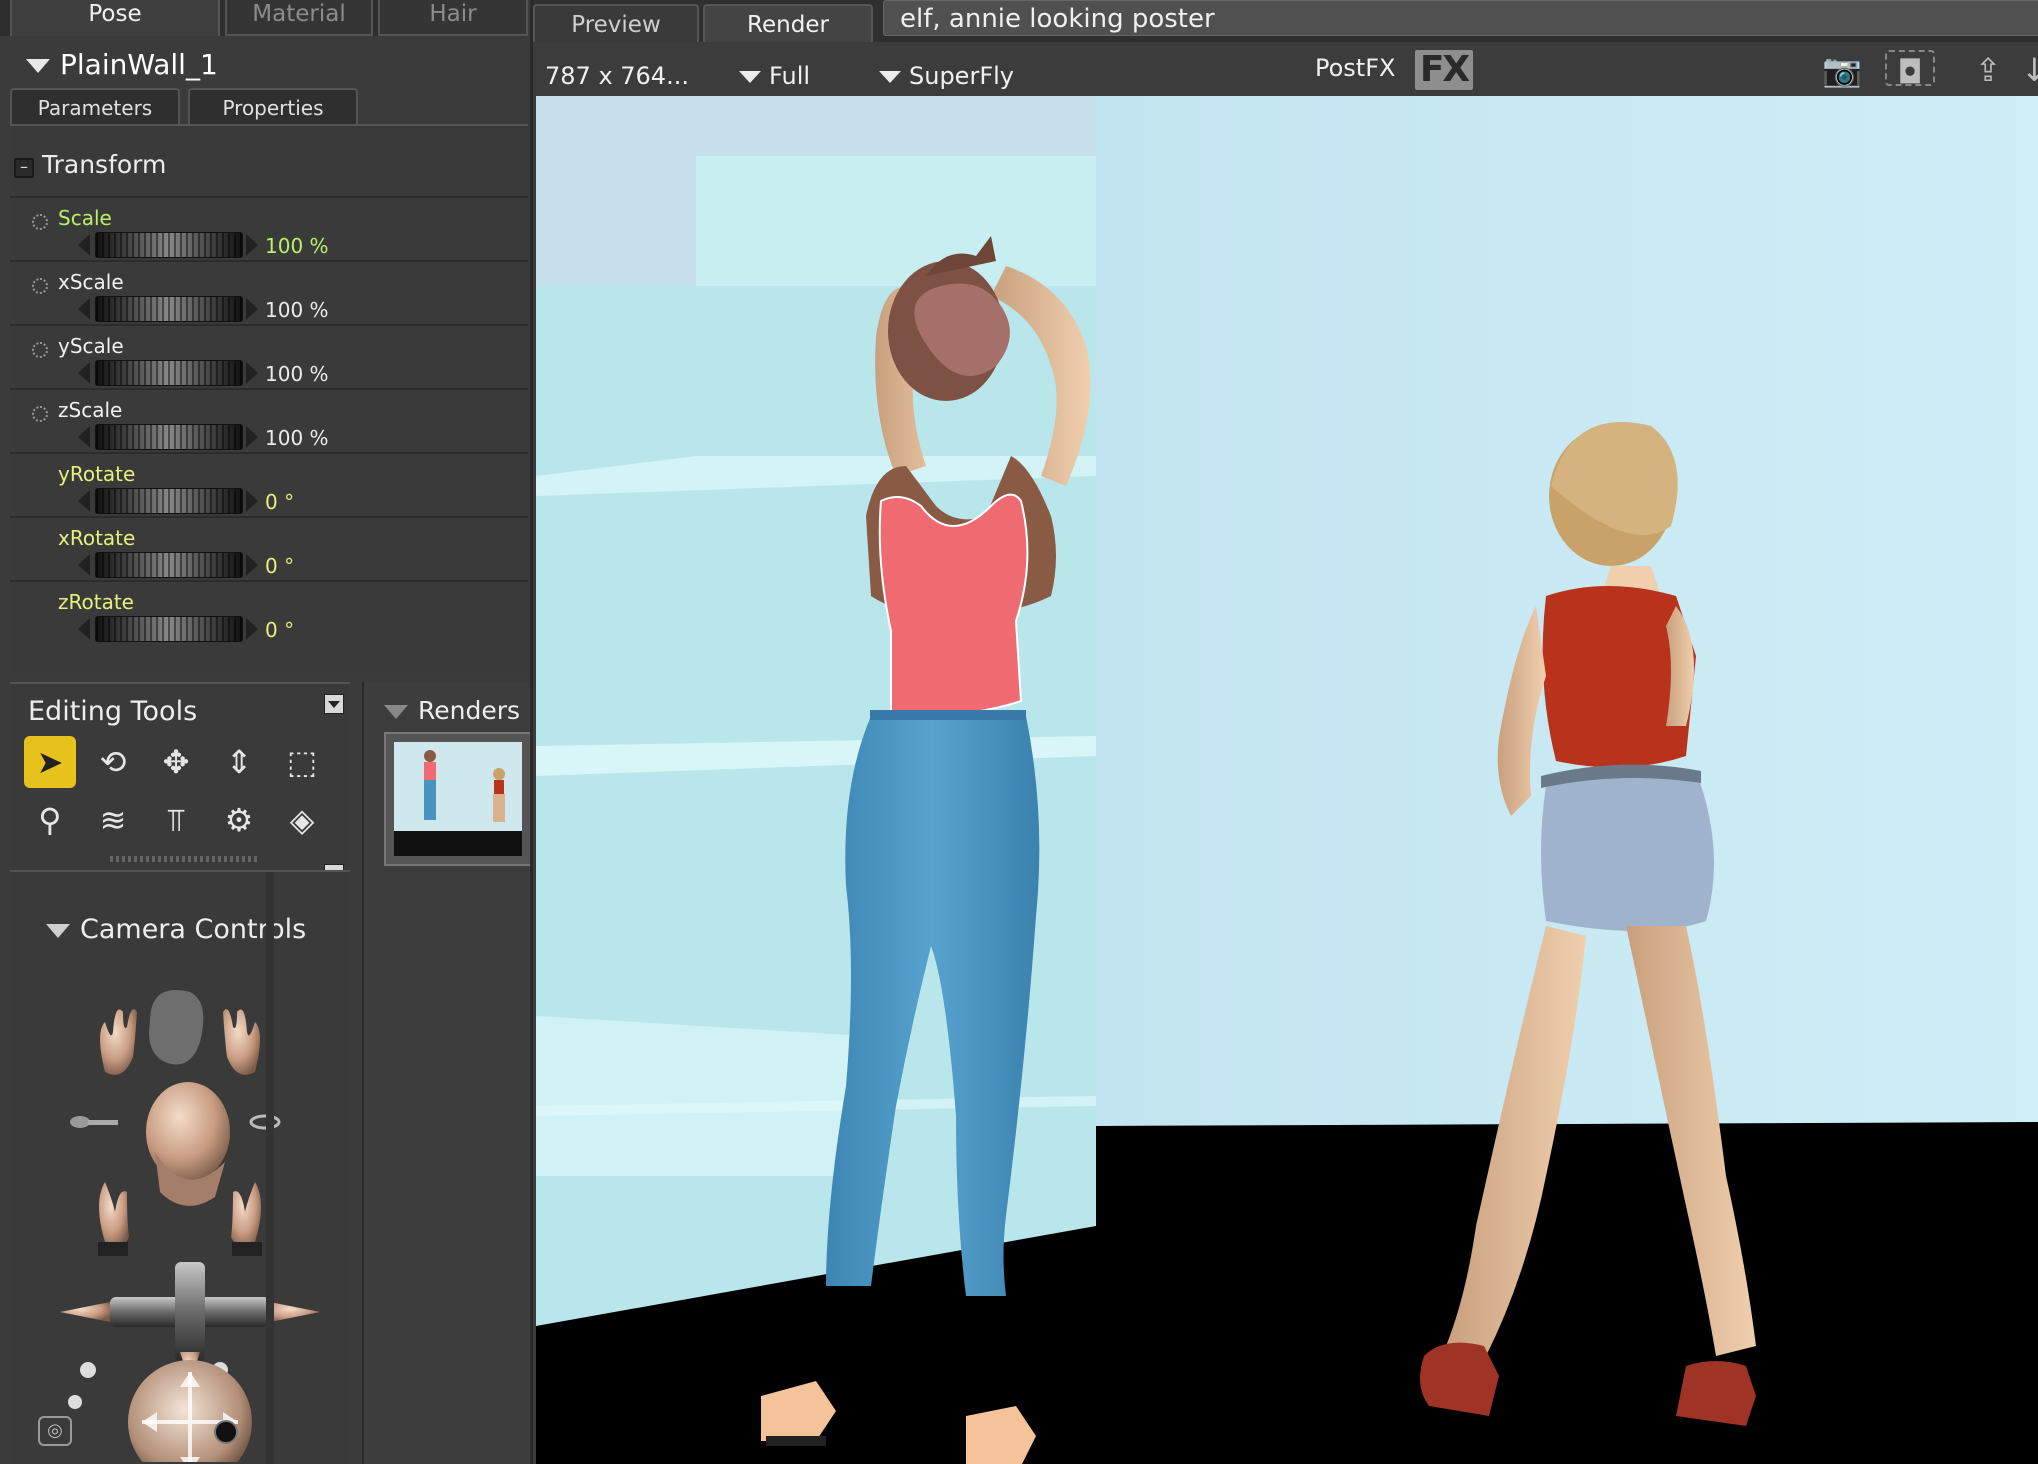 The width and height of the screenshot is (2038, 1464). Describe the element at coordinates (265, 1122) in the screenshot. I see `orbit-icon` at that location.